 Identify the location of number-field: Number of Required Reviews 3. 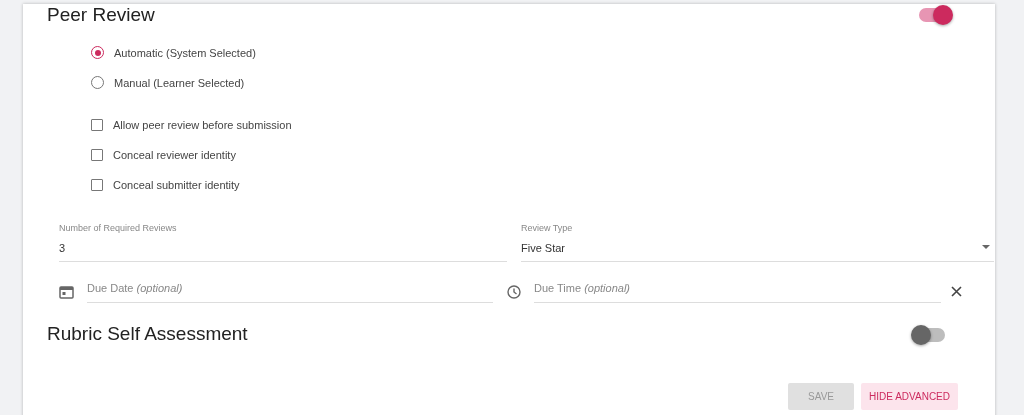
(283, 241).